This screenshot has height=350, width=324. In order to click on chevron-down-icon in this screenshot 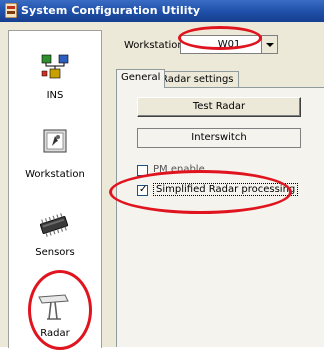, I will do `click(269, 44)`.